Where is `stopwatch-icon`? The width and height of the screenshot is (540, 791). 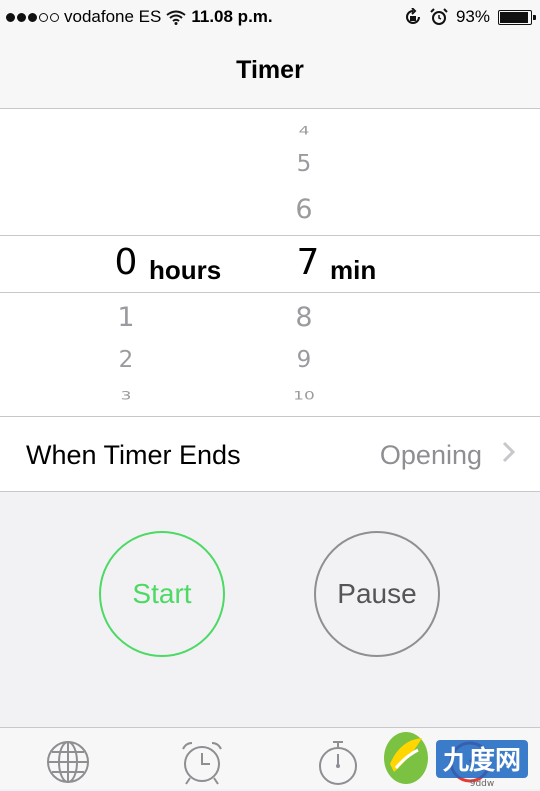
stopwatch-icon is located at coordinates (338, 763).